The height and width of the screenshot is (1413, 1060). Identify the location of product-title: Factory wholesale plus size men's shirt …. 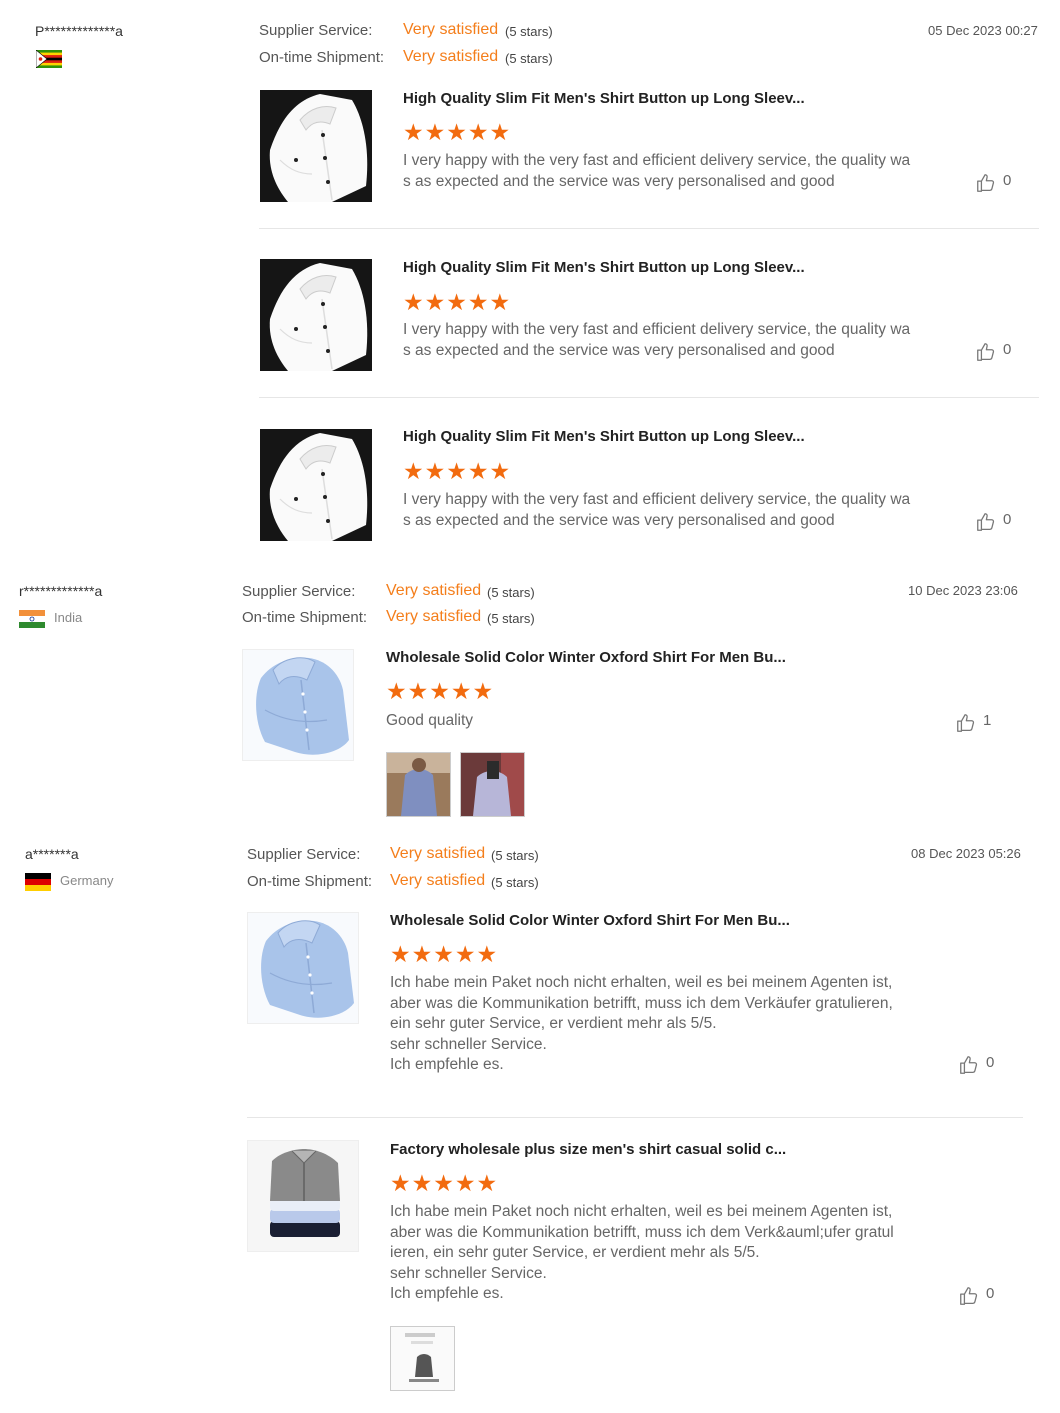
(588, 1149).